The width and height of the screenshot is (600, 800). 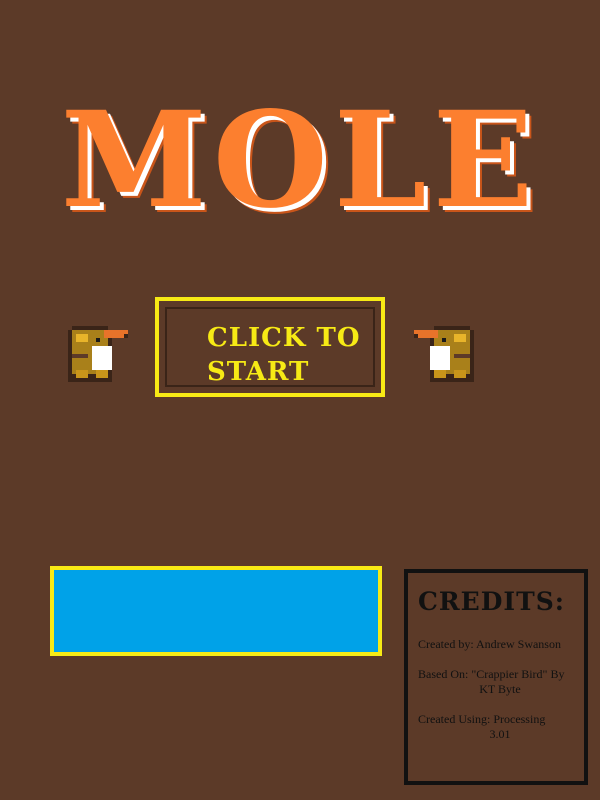 I want to click on credits-based-on-line-2: KT Byte, so click(x=500, y=689).